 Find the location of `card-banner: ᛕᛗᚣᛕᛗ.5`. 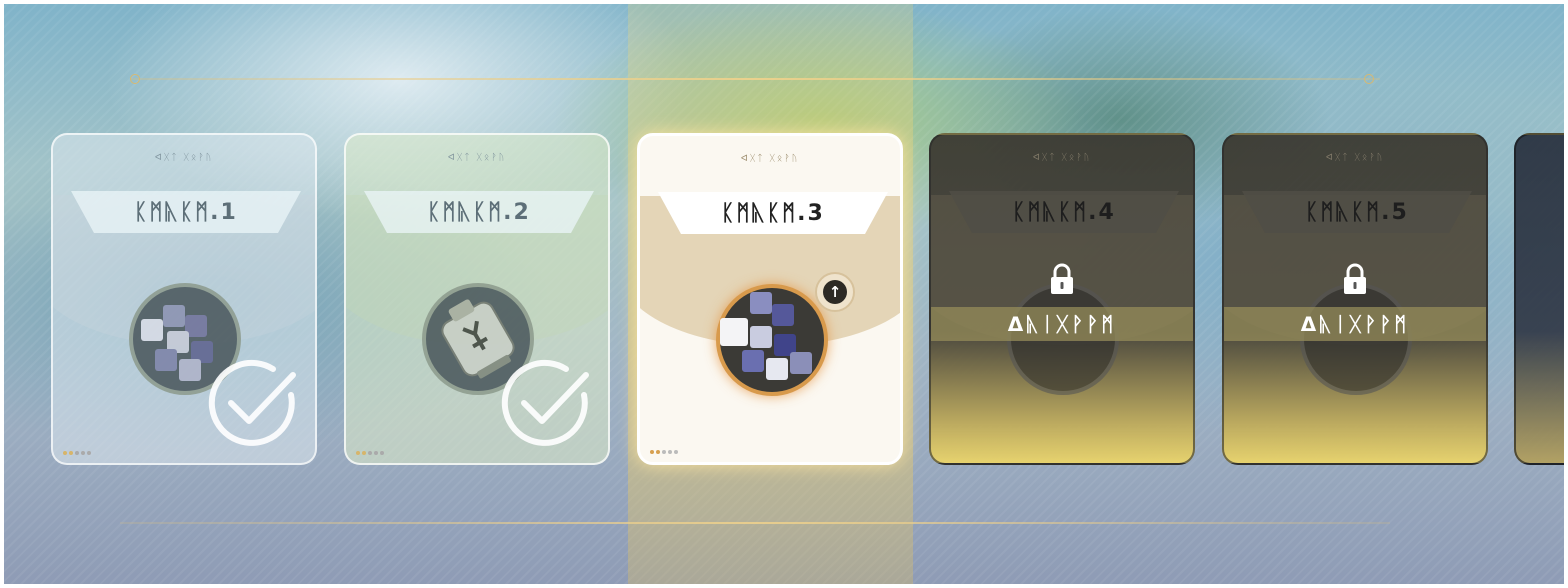

card-banner: ᛕᛗᚣᛕᛗ.5 is located at coordinates (1357, 212).